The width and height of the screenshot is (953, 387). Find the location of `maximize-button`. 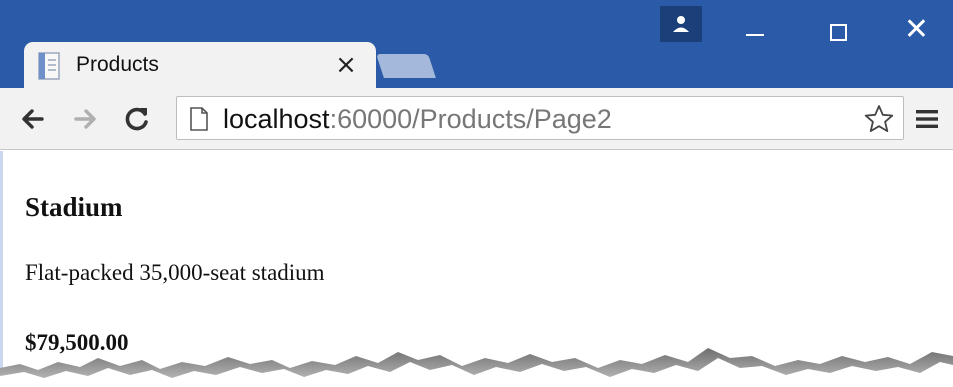

maximize-button is located at coordinates (839, 29).